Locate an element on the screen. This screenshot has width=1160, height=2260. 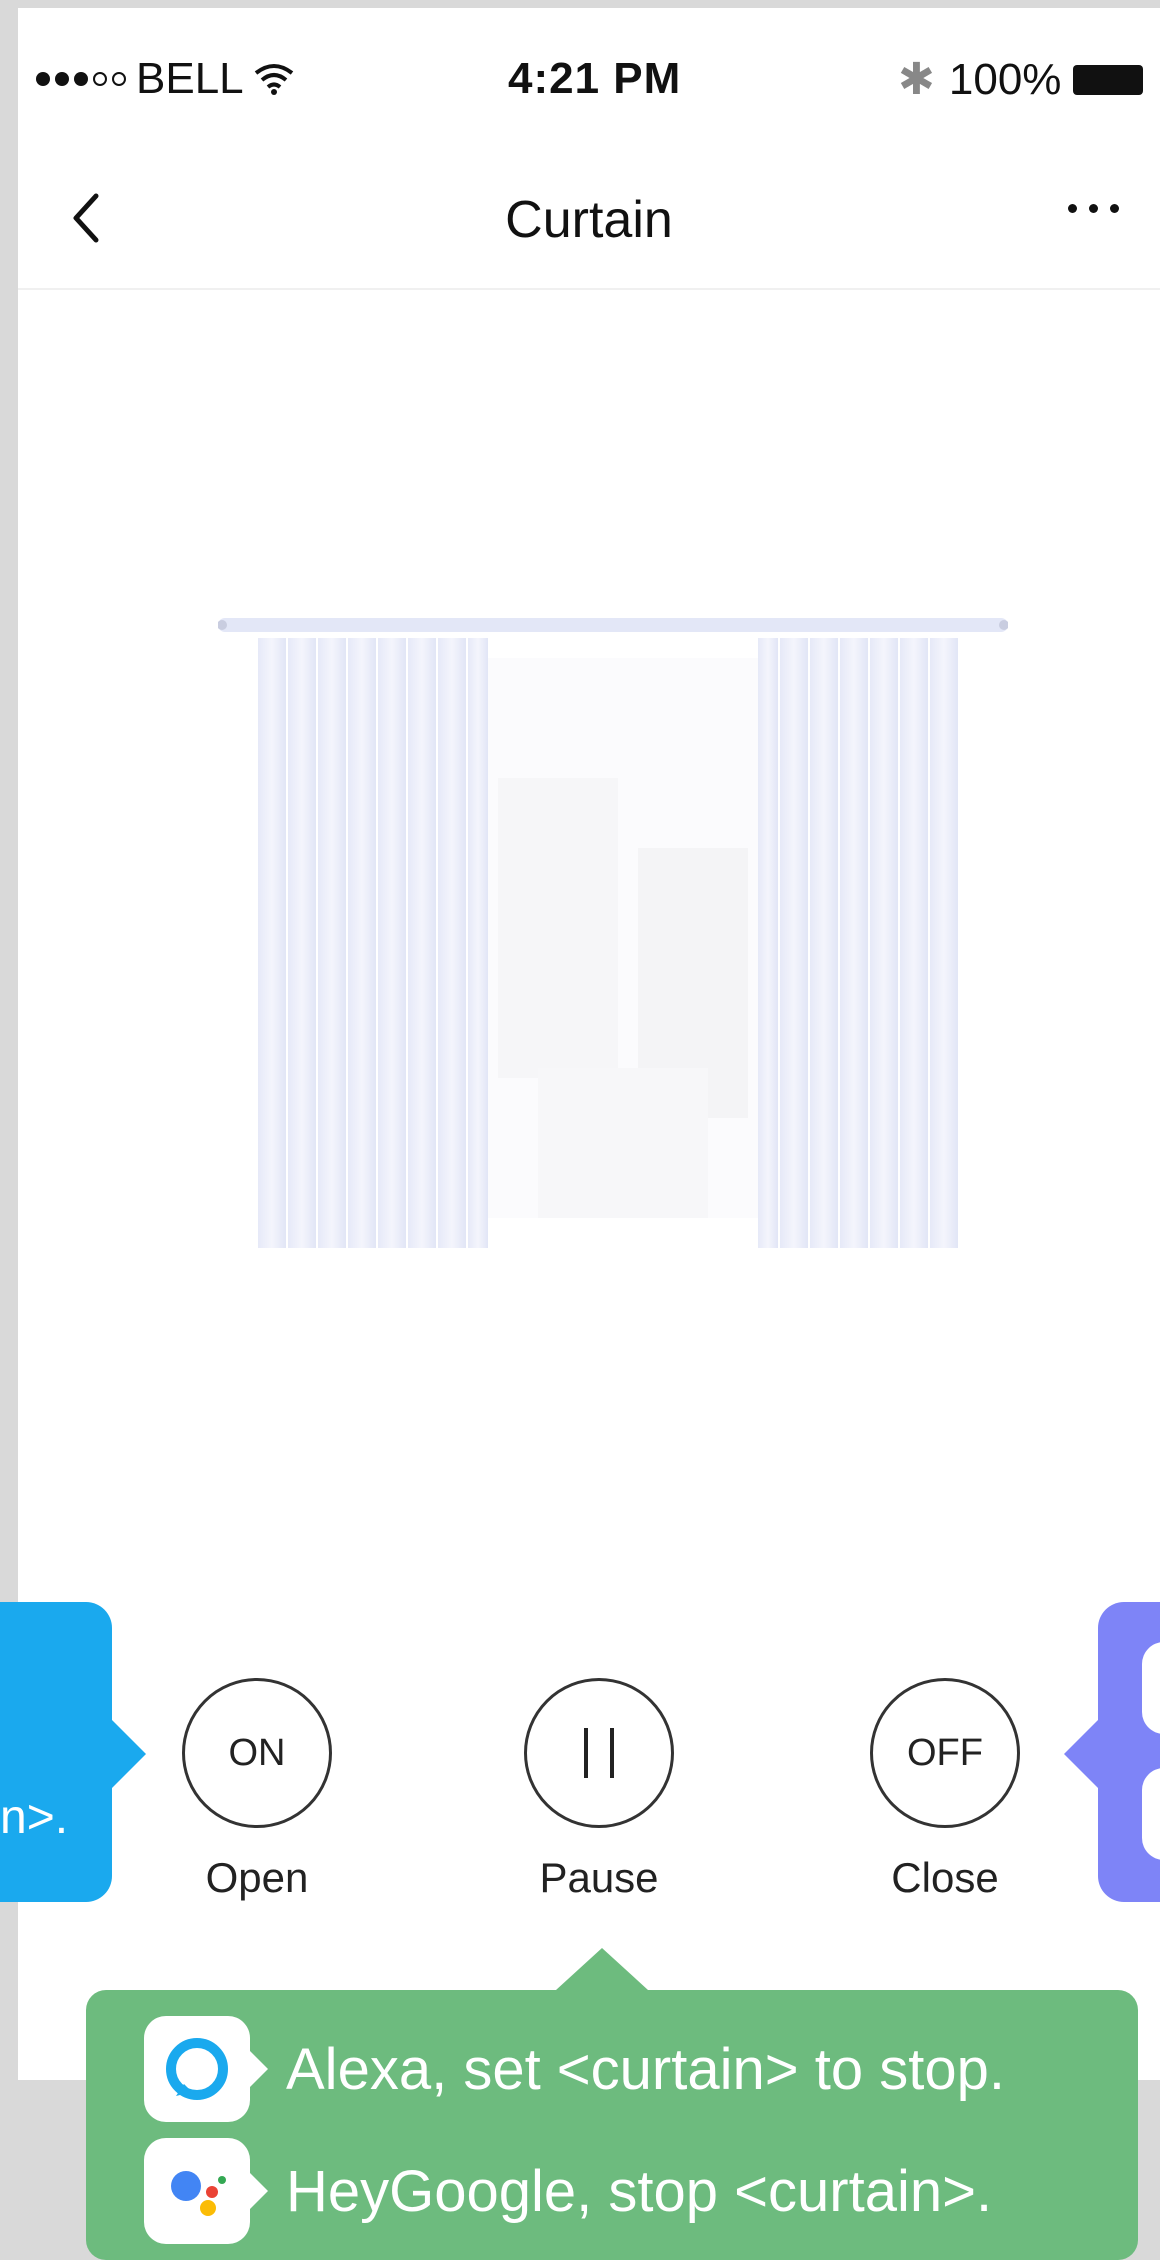
open-button-text: ON is located at coordinates (257, 1752).